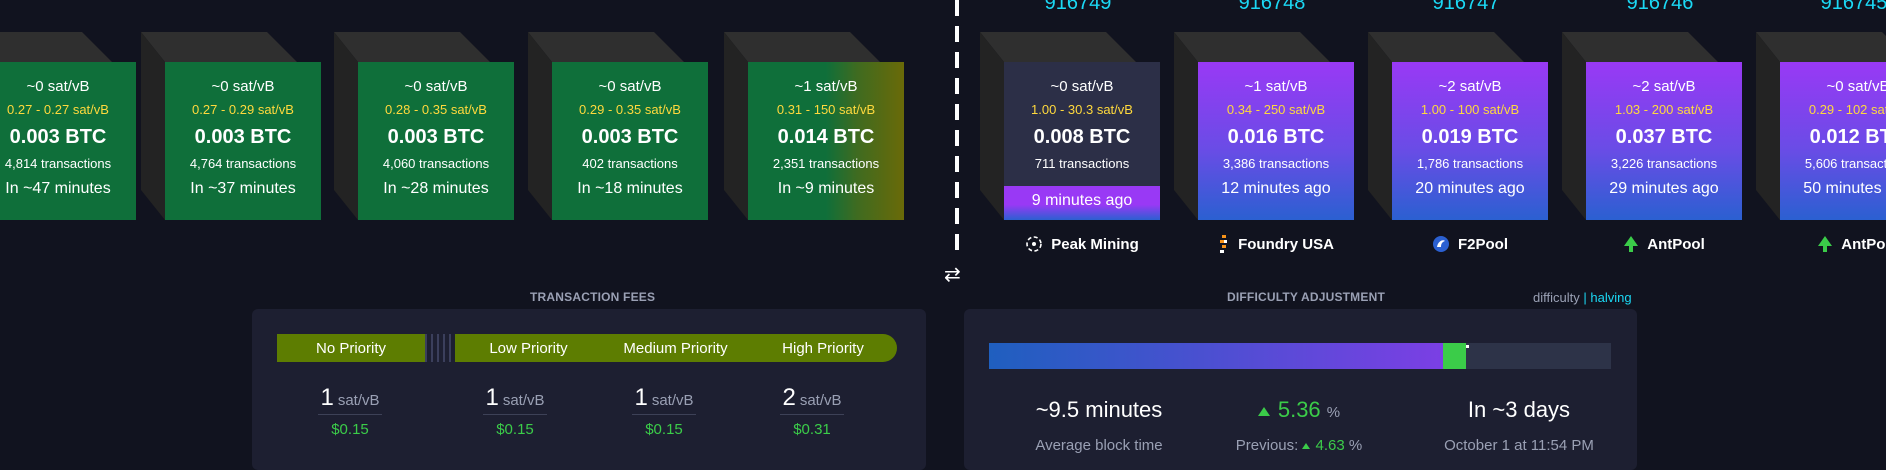 The height and width of the screenshot is (470, 1886). Describe the element at coordinates (436, 188) in the screenshot. I see `block-eta: In ~28 minutes` at that location.